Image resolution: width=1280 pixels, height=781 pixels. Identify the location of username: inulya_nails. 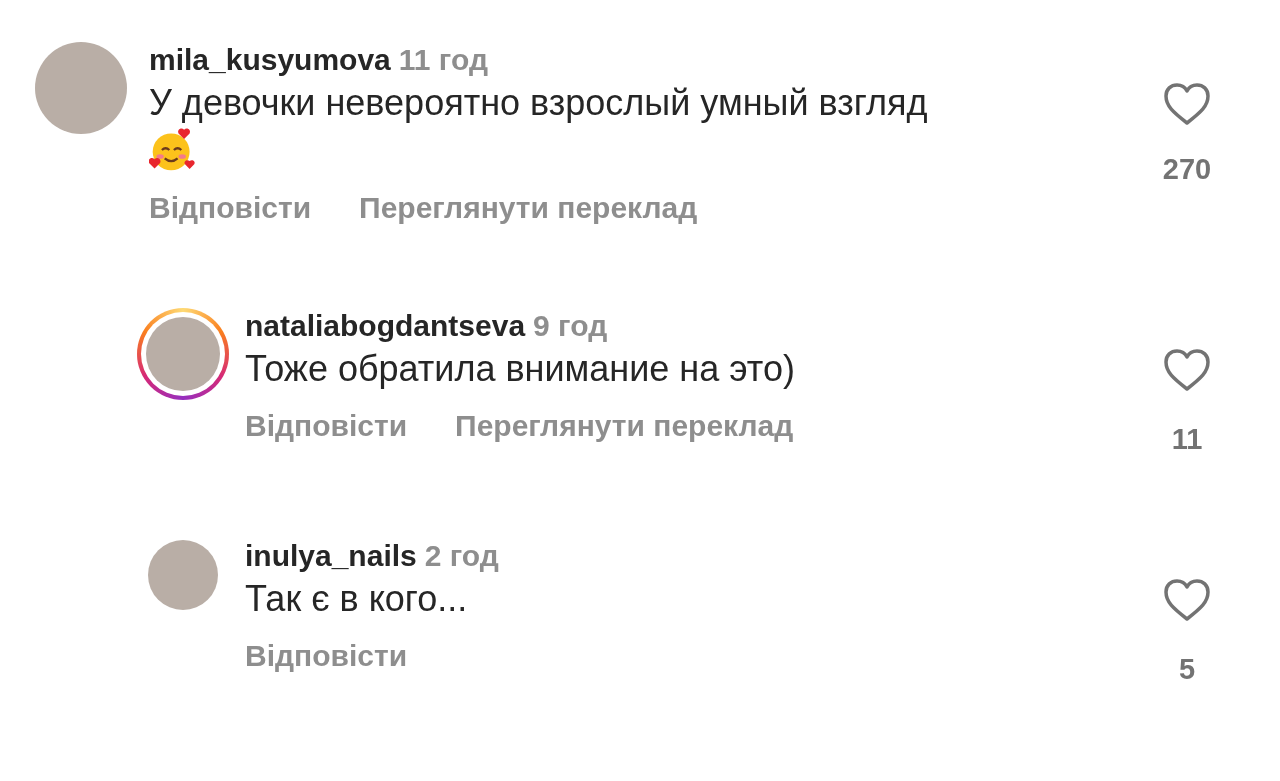
(331, 555).